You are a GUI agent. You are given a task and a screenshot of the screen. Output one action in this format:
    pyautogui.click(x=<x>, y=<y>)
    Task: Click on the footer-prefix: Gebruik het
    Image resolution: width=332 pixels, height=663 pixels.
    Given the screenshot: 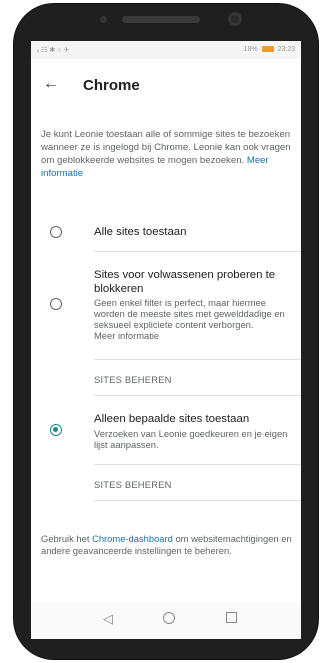 What is the action you would take?
    pyautogui.click(x=67, y=538)
    